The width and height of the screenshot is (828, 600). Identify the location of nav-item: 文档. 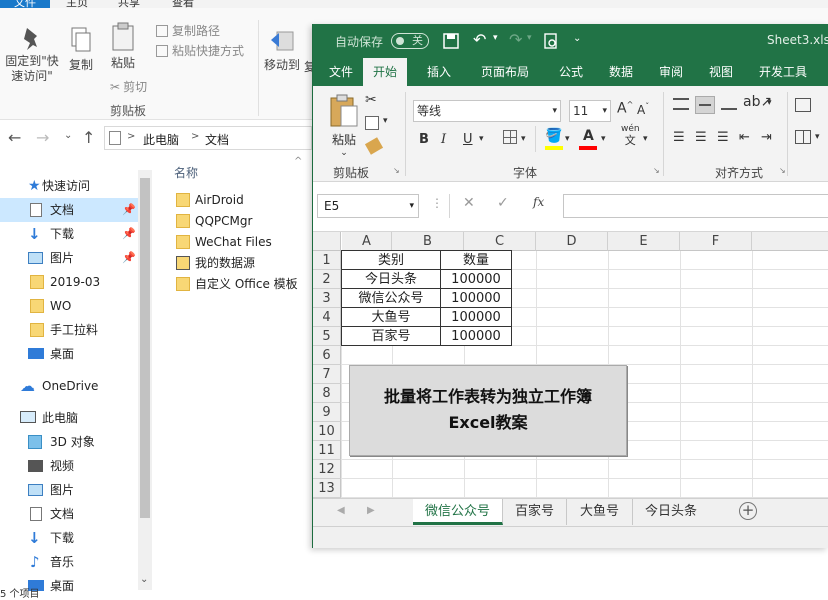
(70, 514).